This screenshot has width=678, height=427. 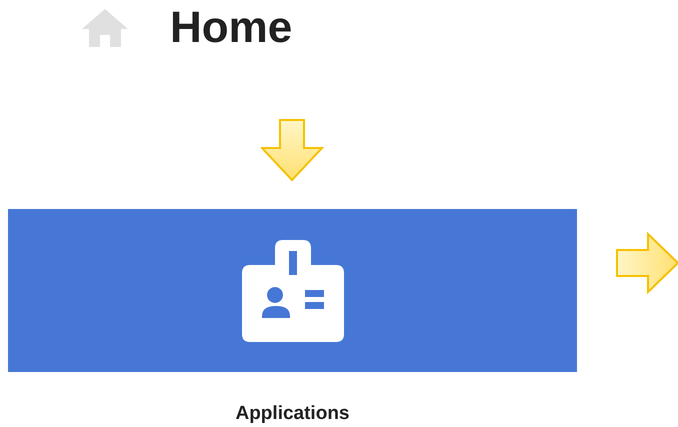 I want to click on id-badge-icon, so click(x=293, y=291).